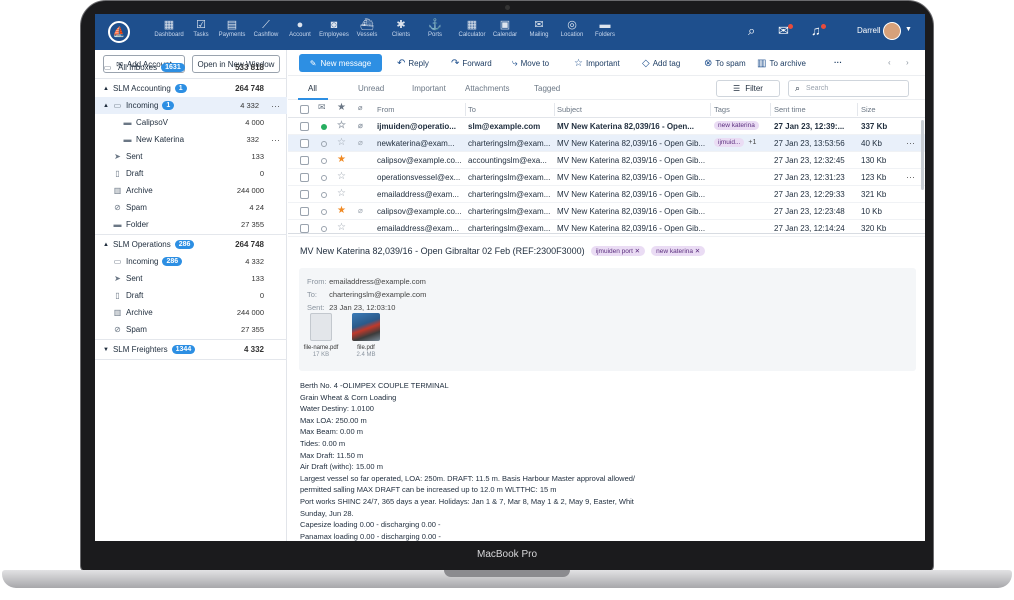  I want to click on sidebar-item-calipsov: ▬ CalipsoV 4 000, so click(191, 122).